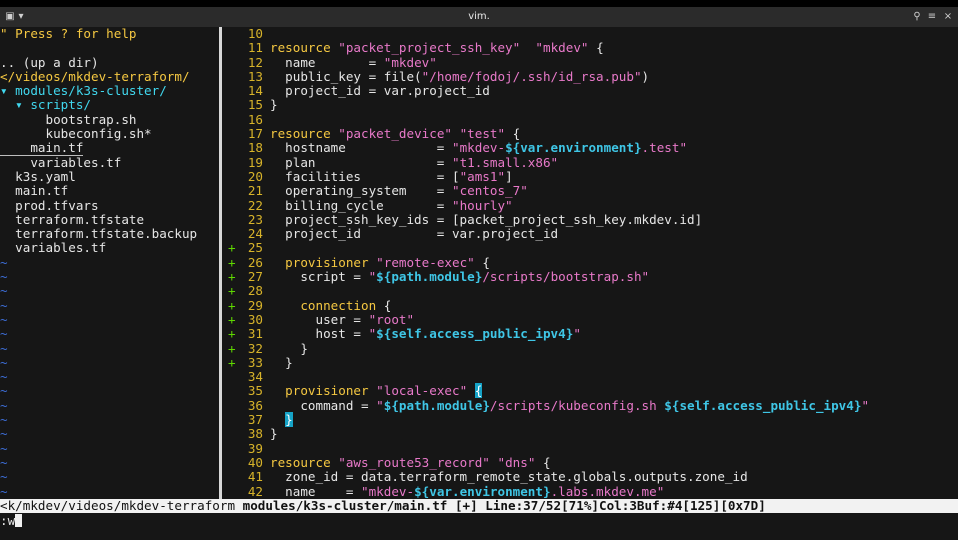 This screenshot has width=958, height=540. What do you see at coordinates (948, 16) in the screenshot?
I see `close-icon: ×` at bounding box center [948, 16].